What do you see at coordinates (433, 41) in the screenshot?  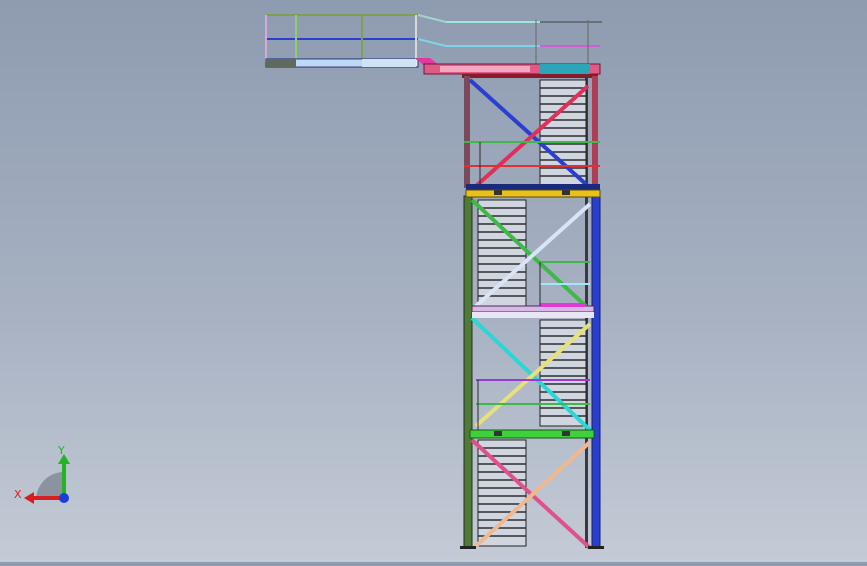 I see `top-walkway` at bounding box center [433, 41].